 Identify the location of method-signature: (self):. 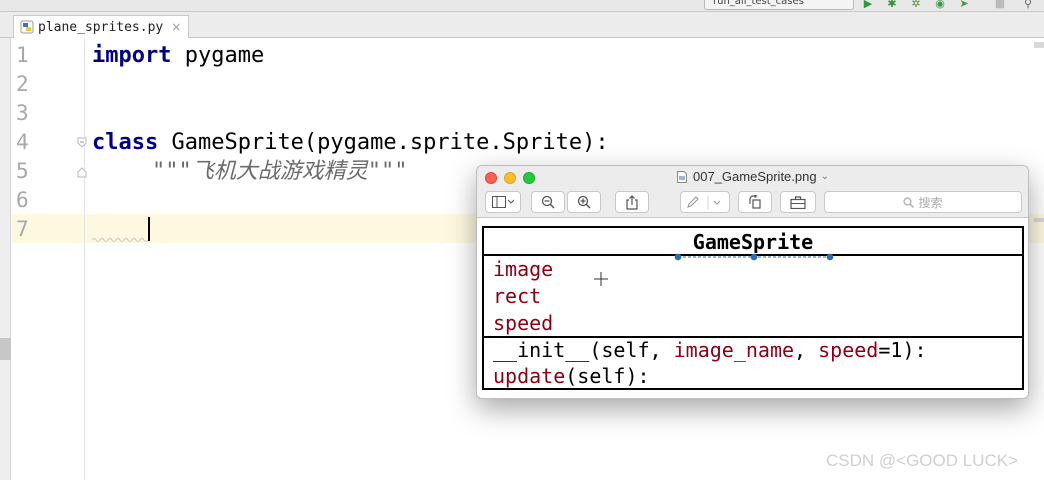
(607, 376).